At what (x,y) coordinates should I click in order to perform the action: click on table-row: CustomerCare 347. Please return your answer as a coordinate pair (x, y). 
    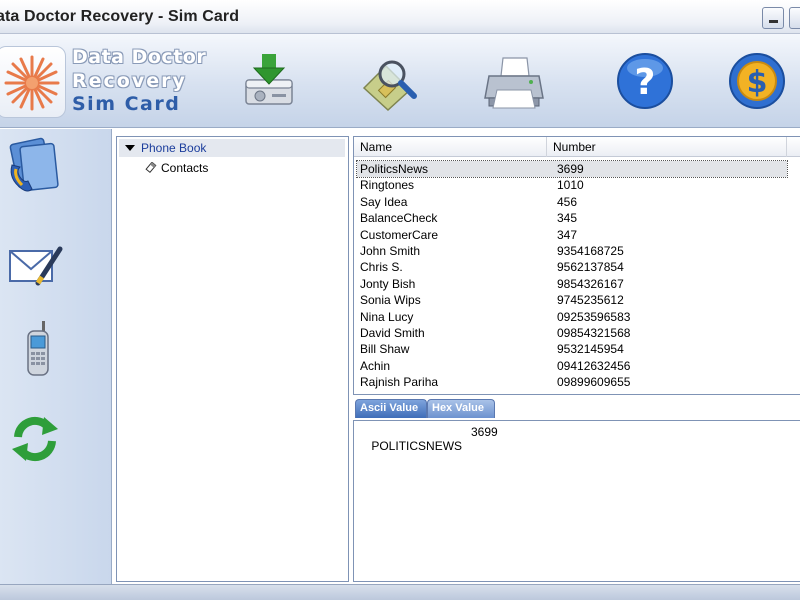
    Looking at the image, I should click on (572, 235).